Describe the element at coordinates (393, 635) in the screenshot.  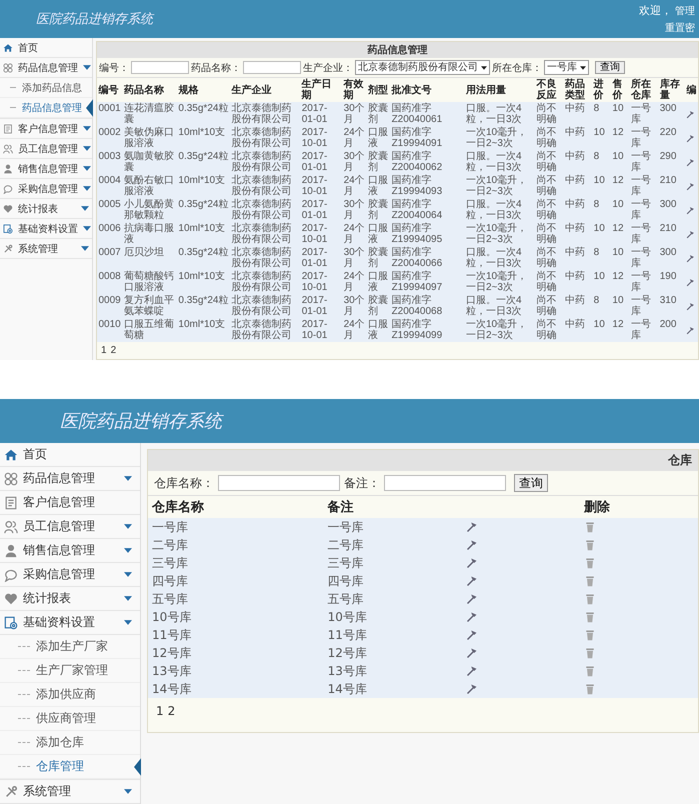
I see `table-cell: 11号库` at that location.